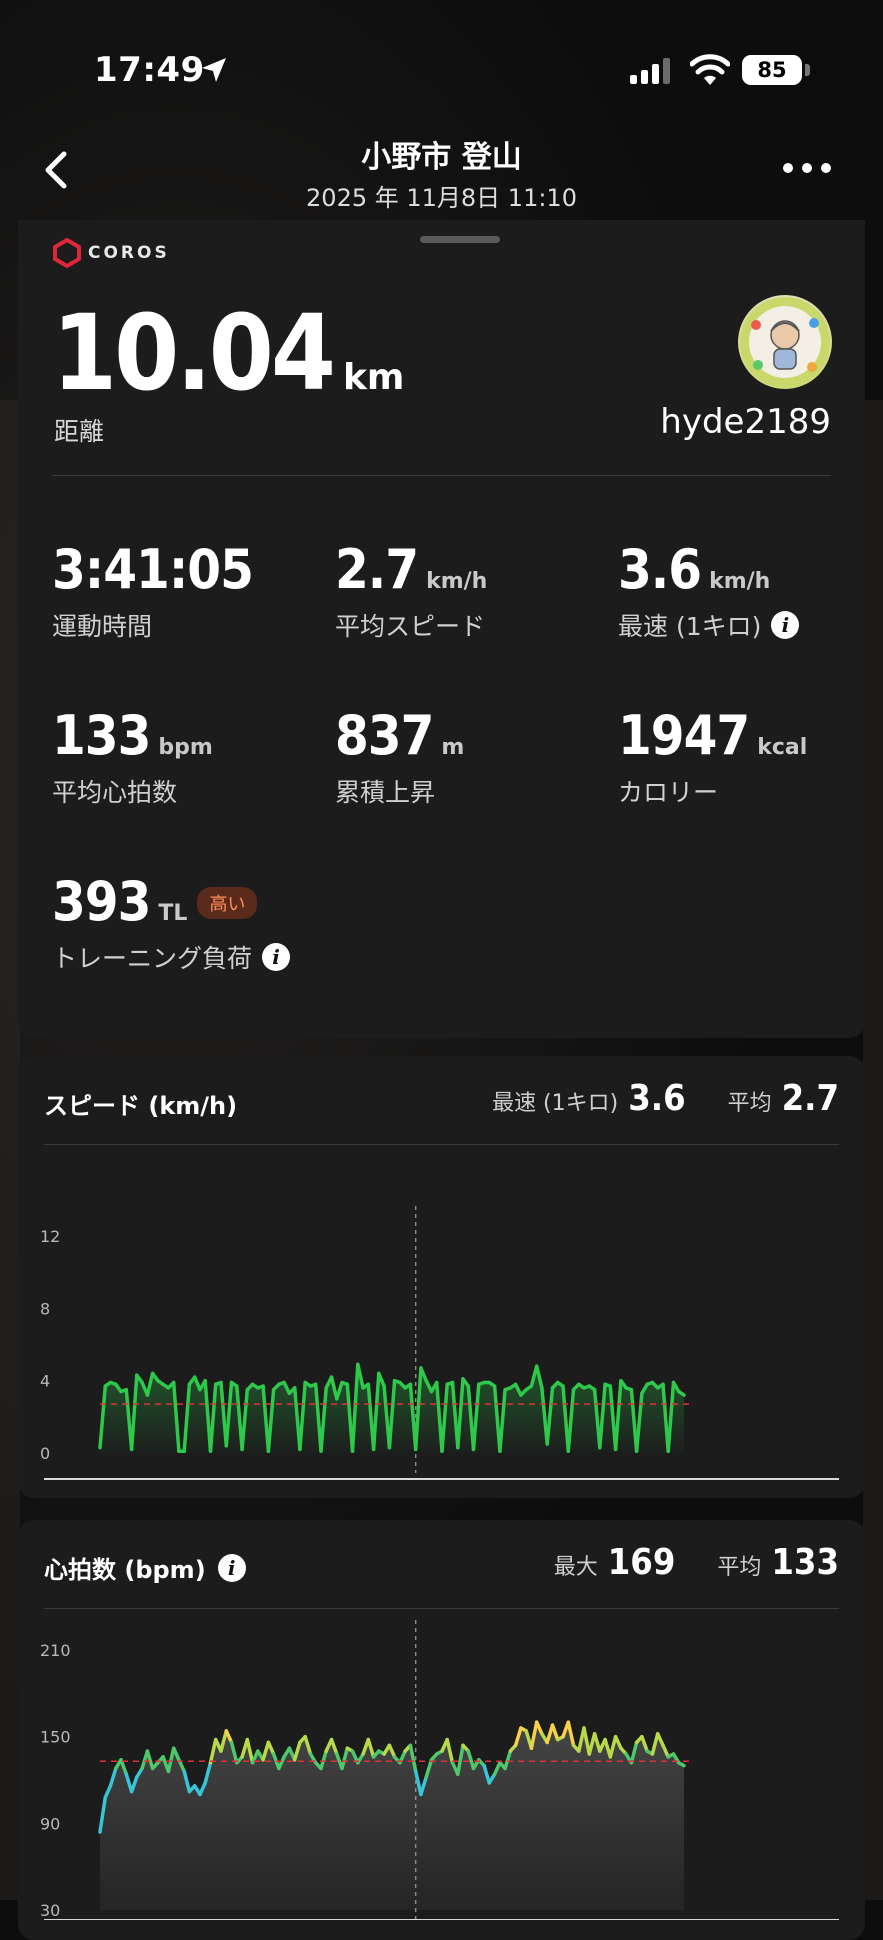 The image size is (883, 1940). What do you see at coordinates (684, 735) in the screenshot?
I see `stat-value: 1947` at bounding box center [684, 735].